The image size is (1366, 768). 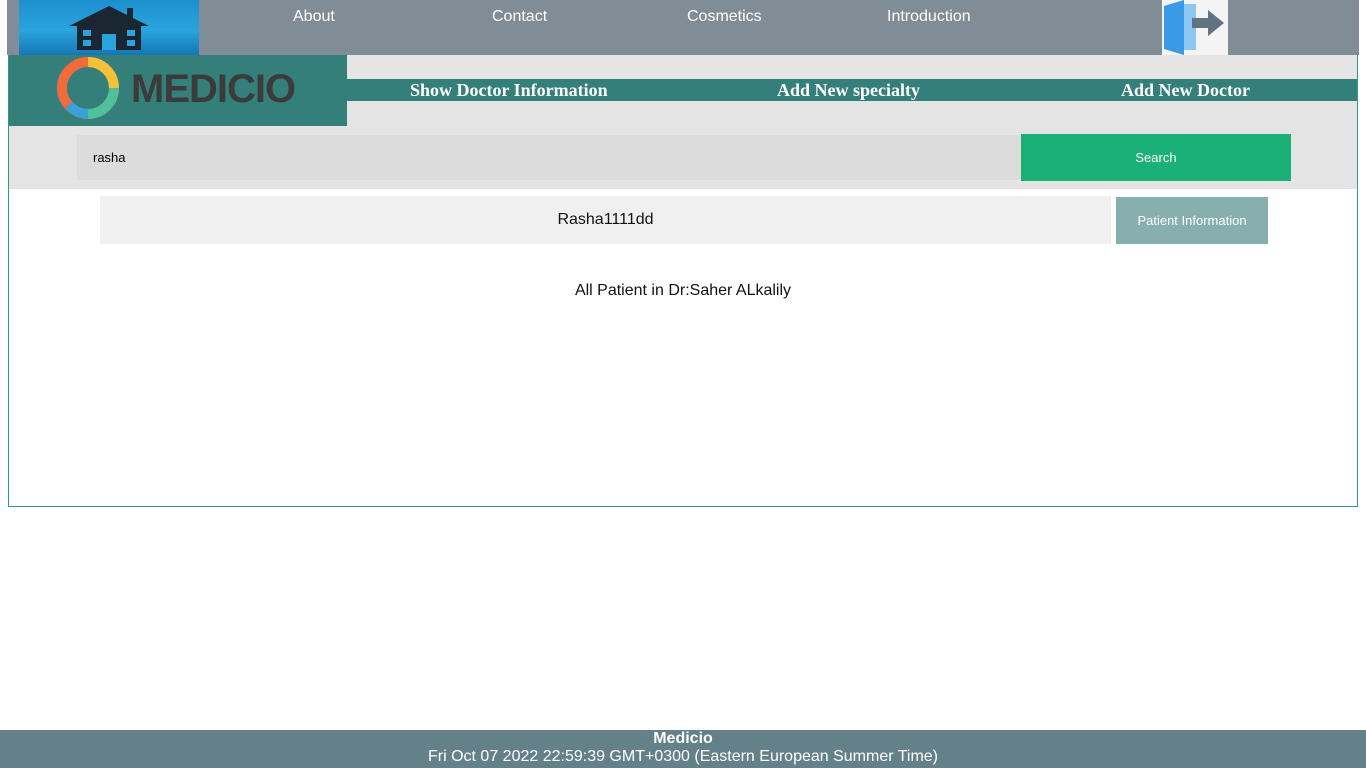 What do you see at coordinates (109, 27) in the screenshot?
I see `home-icon` at bounding box center [109, 27].